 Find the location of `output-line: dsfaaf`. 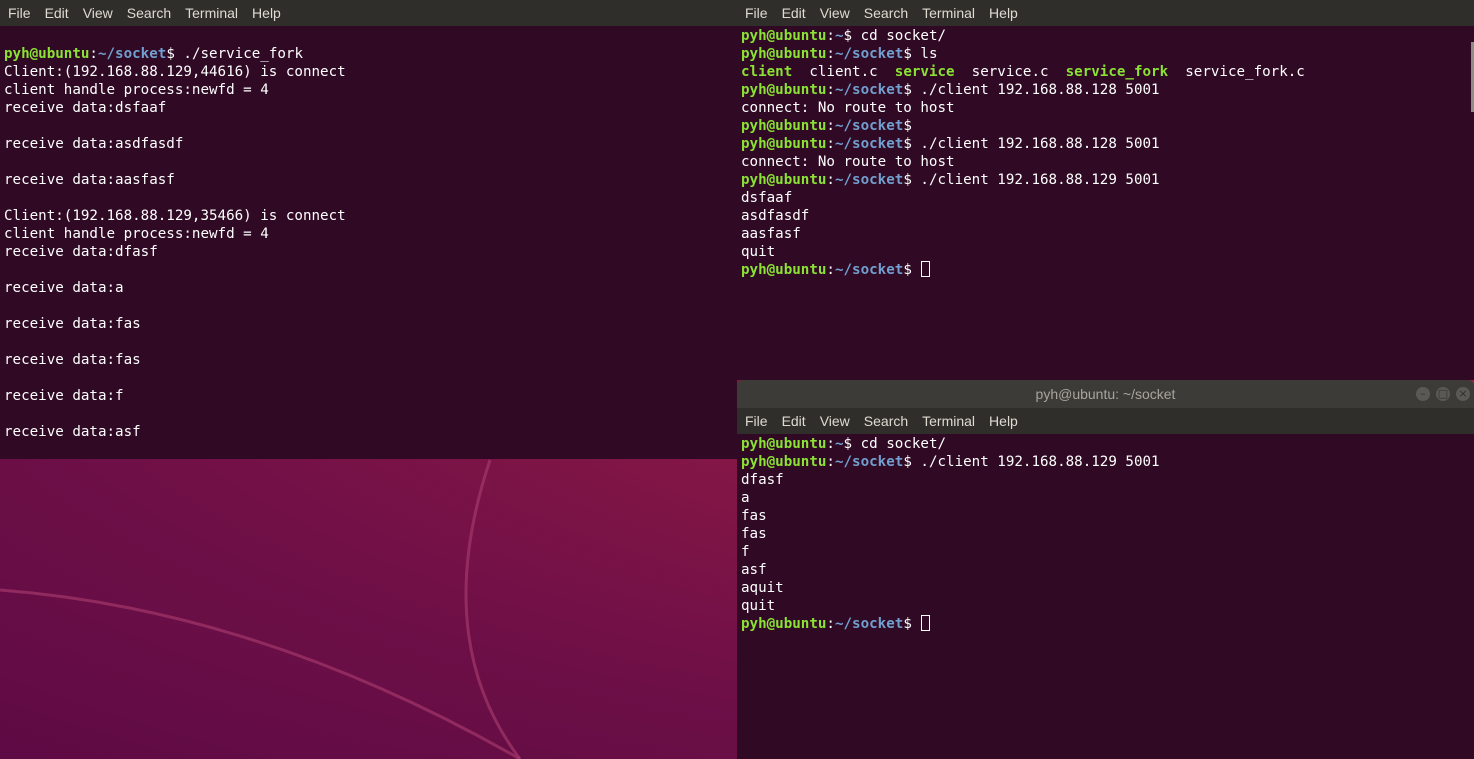

output-line: dsfaaf is located at coordinates (767, 198).